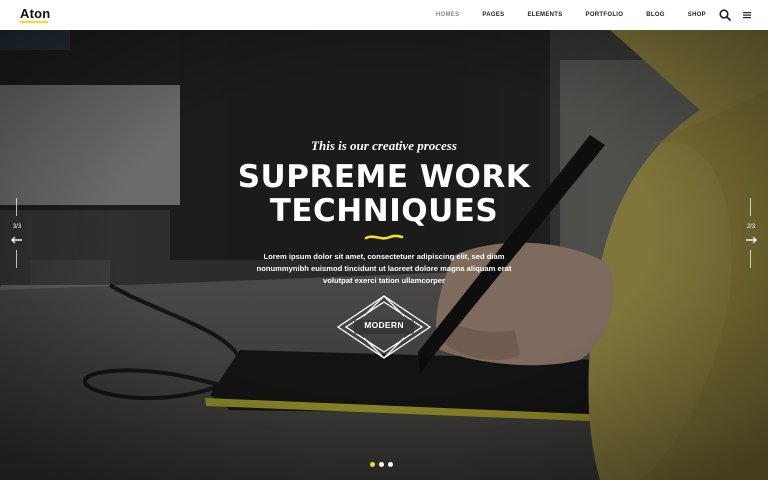 The width and height of the screenshot is (768, 480). I want to click on next-line-bottom, so click(750, 259).